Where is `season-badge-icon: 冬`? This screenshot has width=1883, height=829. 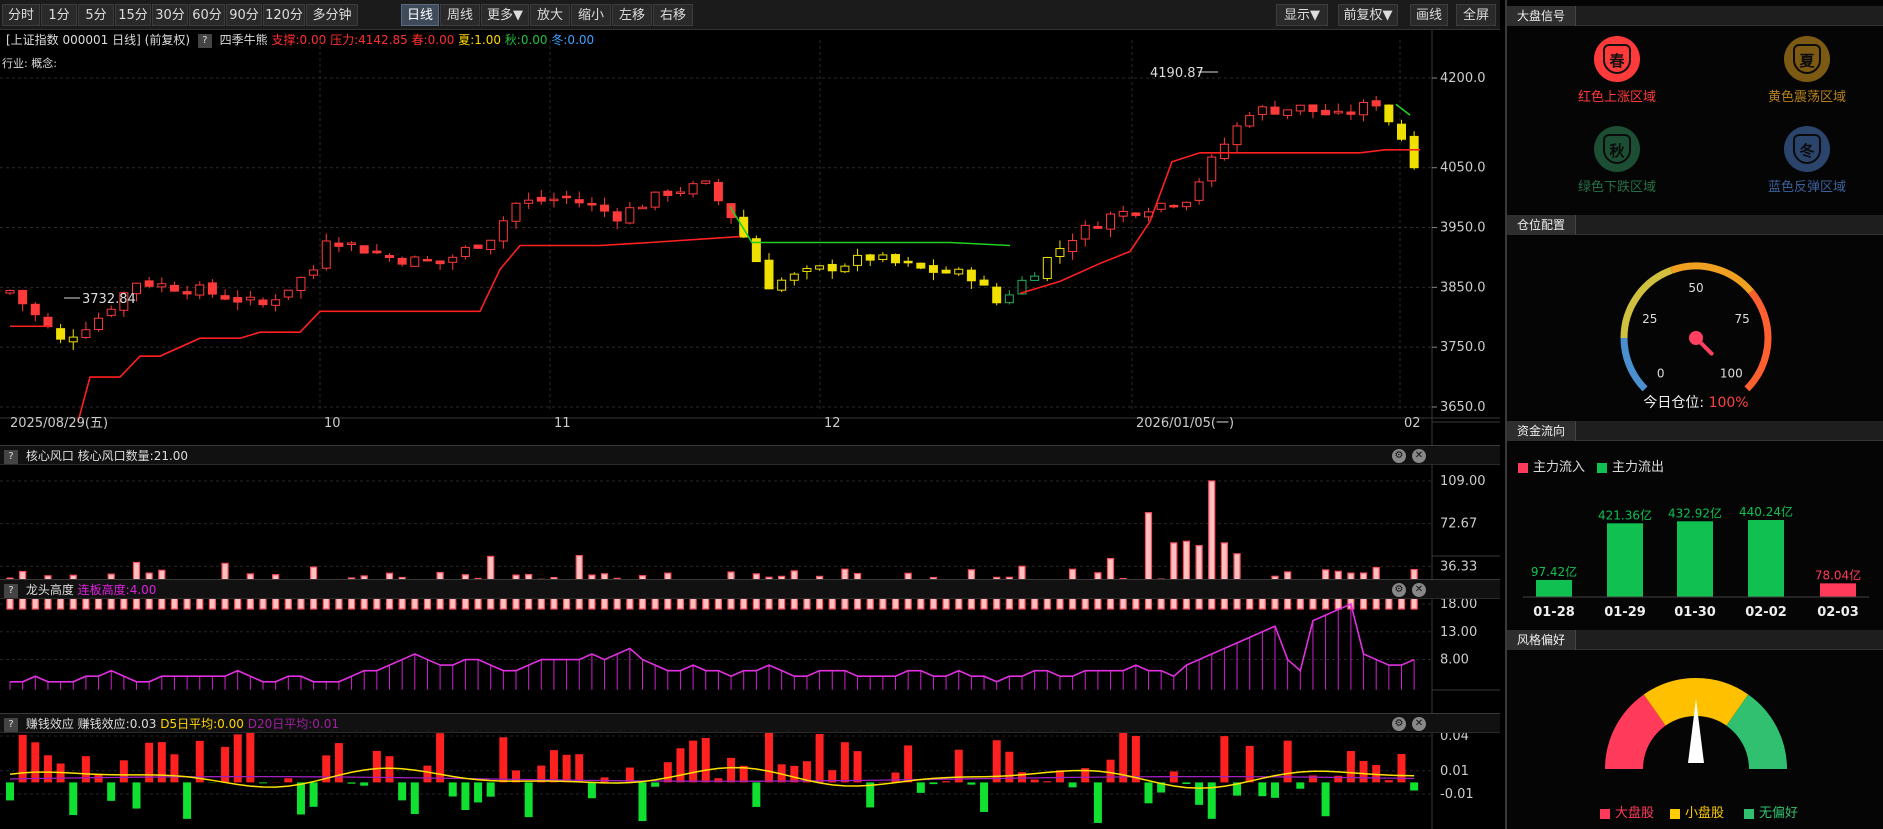 season-badge-icon: 冬 is located at coordinates (1807, 149).